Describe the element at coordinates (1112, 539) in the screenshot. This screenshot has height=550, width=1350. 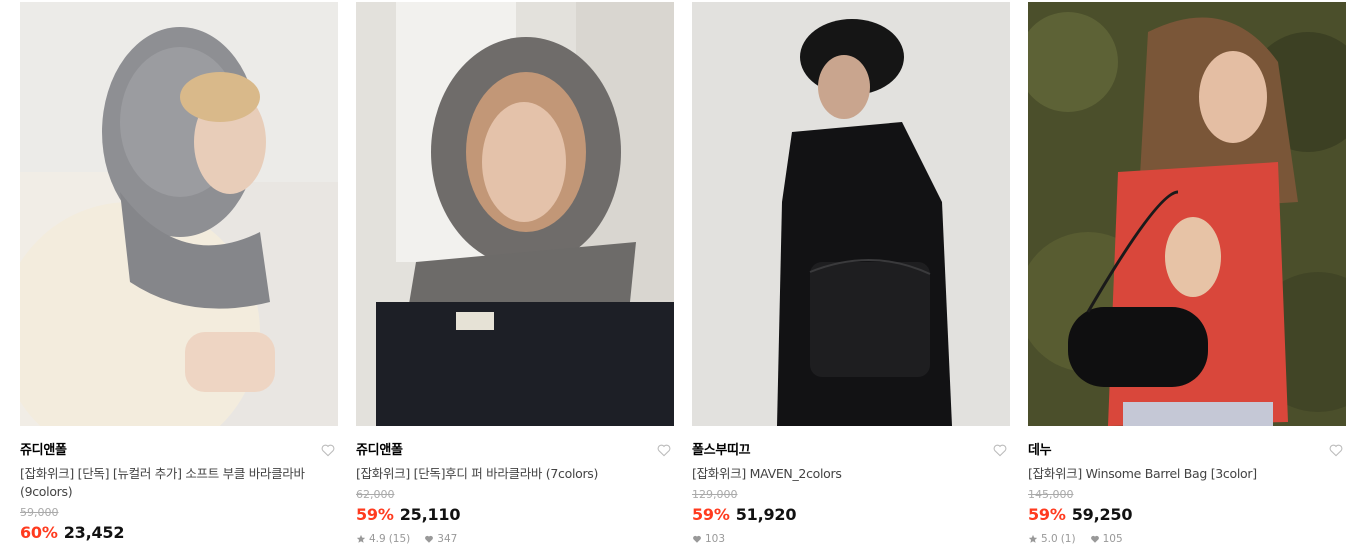
I see `likes-count: 105` at that location.